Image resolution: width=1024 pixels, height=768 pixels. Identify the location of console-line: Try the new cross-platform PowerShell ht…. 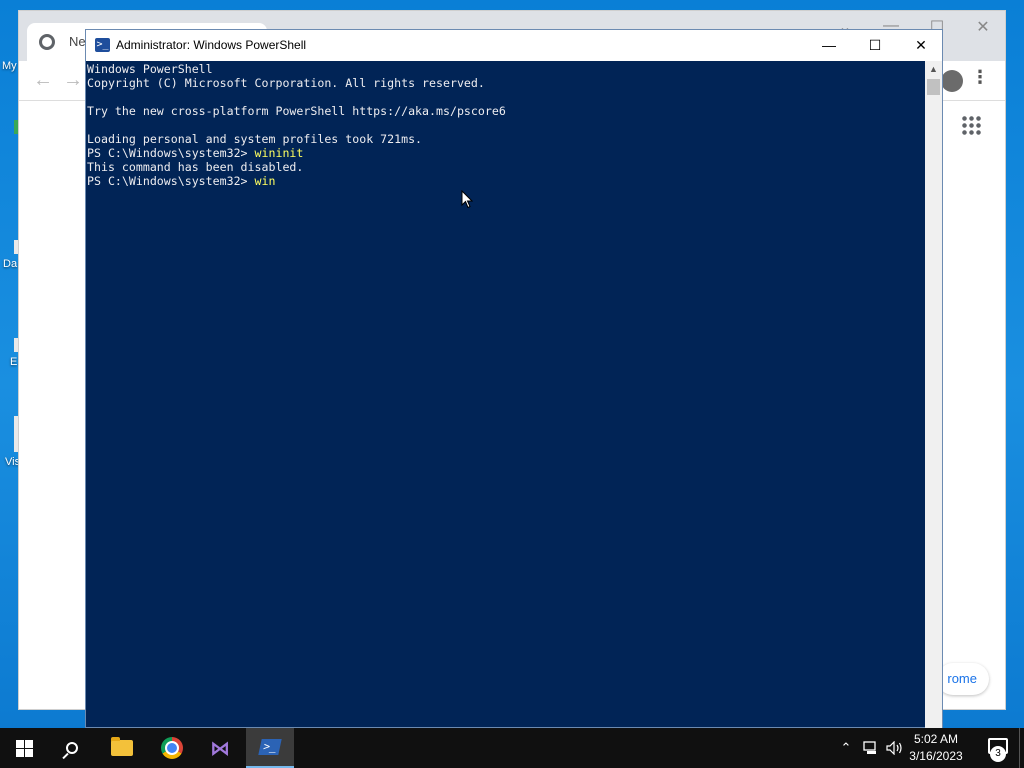
(296, 111).